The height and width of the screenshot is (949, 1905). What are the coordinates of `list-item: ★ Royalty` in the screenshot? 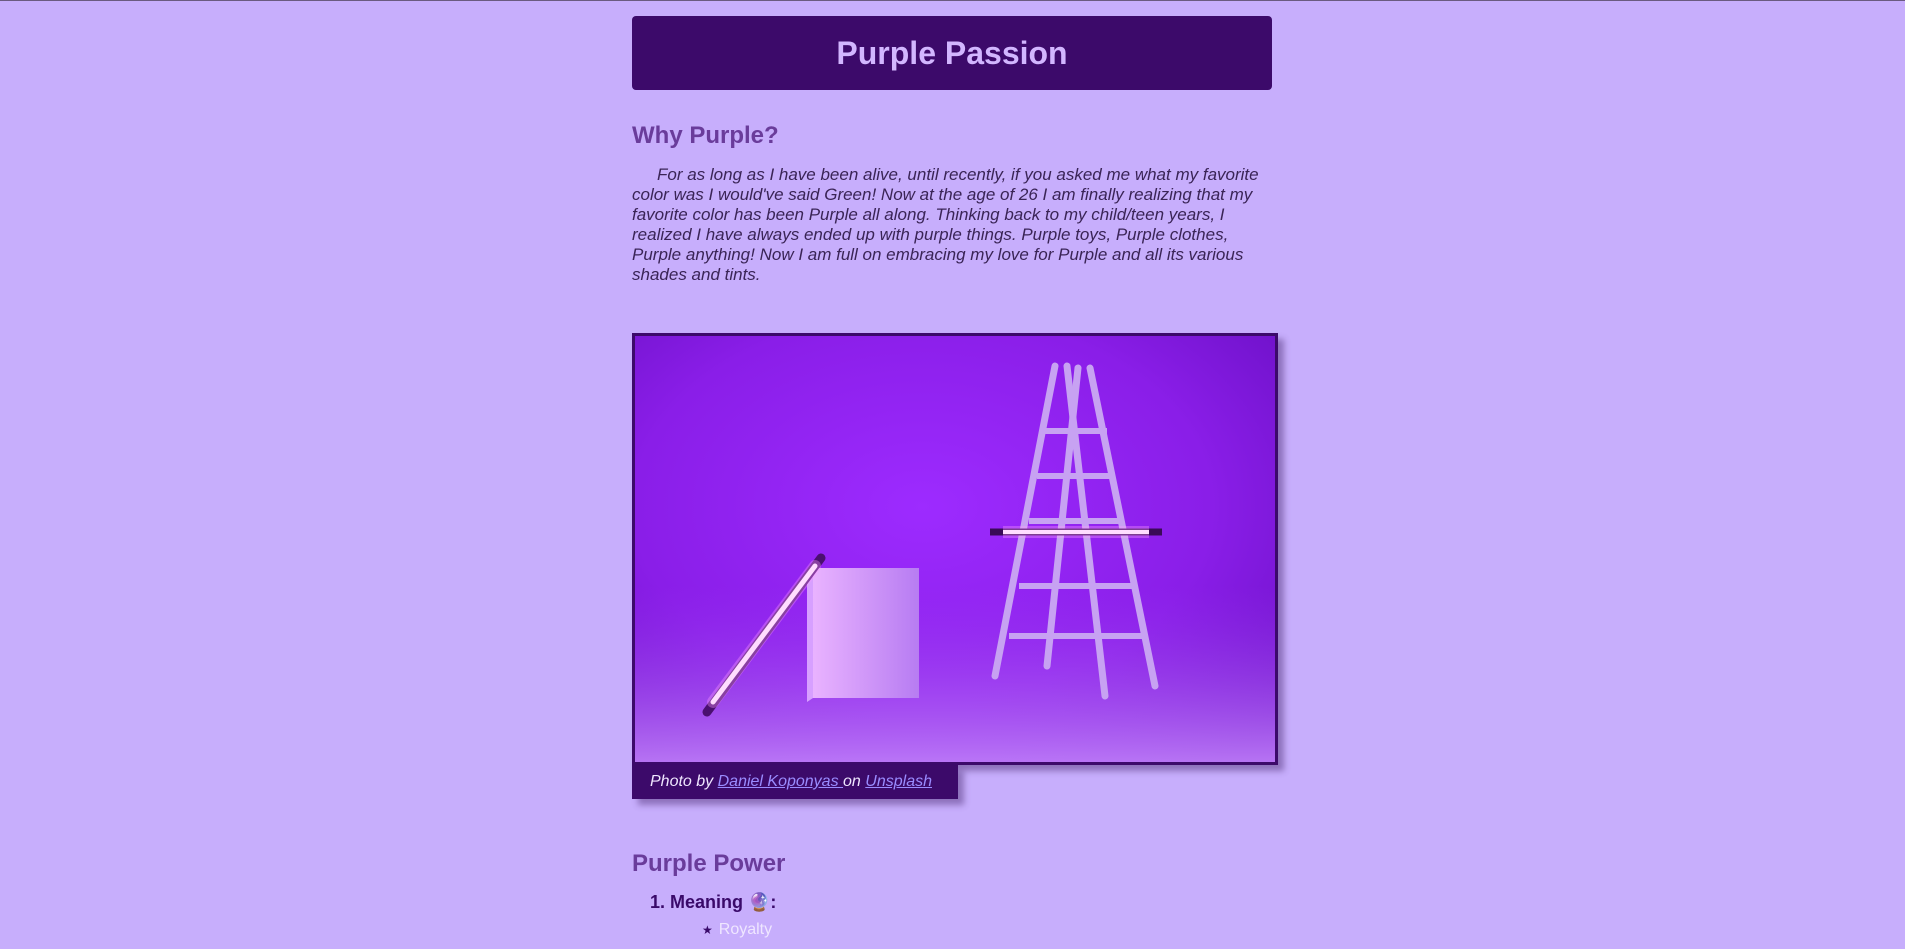 It's located at (743, 930).